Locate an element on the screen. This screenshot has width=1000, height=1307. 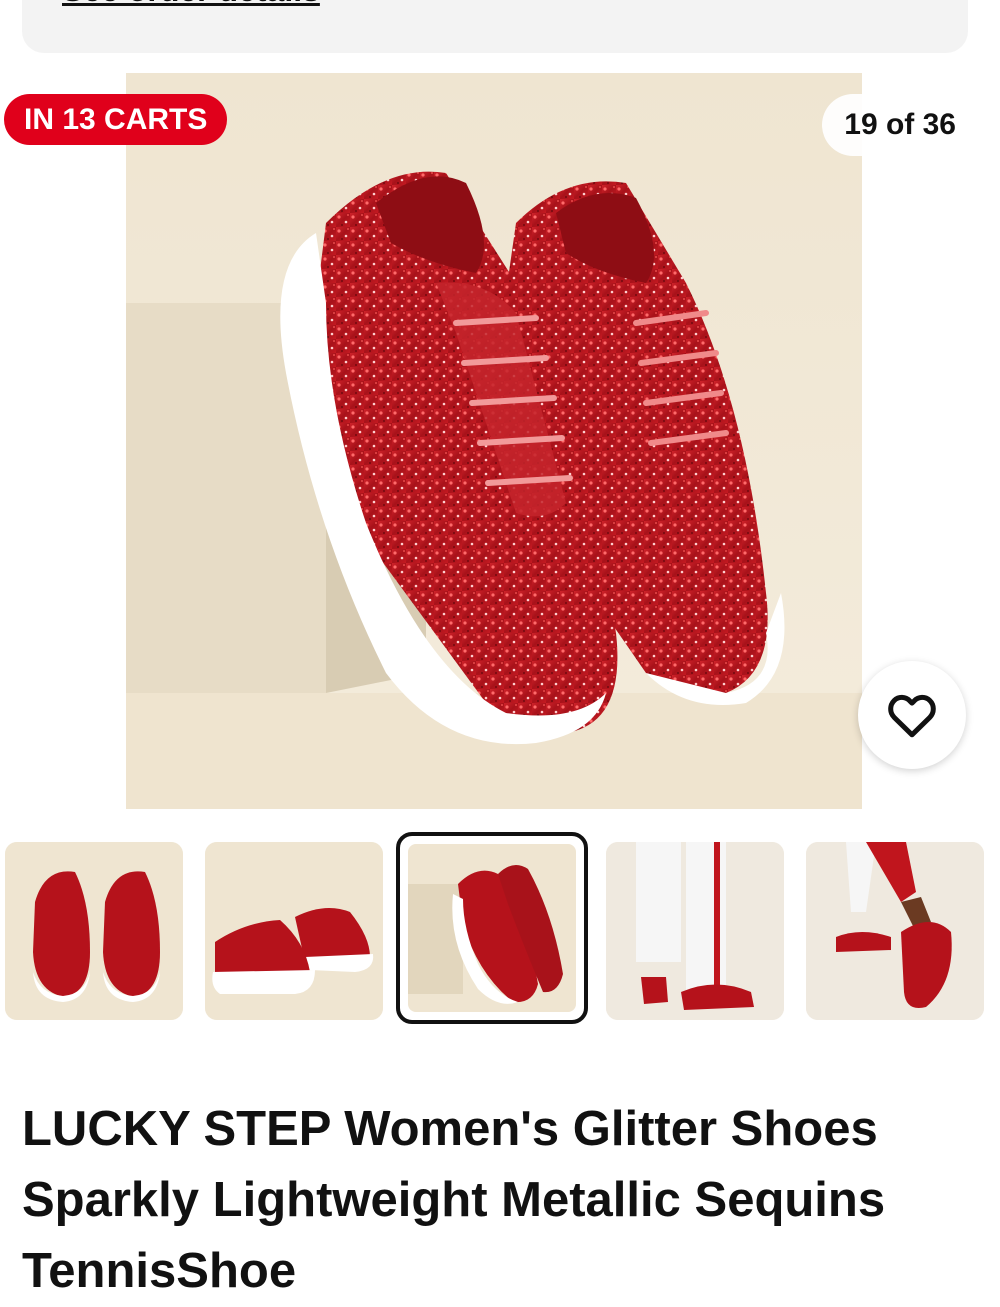
order-details-card: See order details is located at coordinates (495, 26).